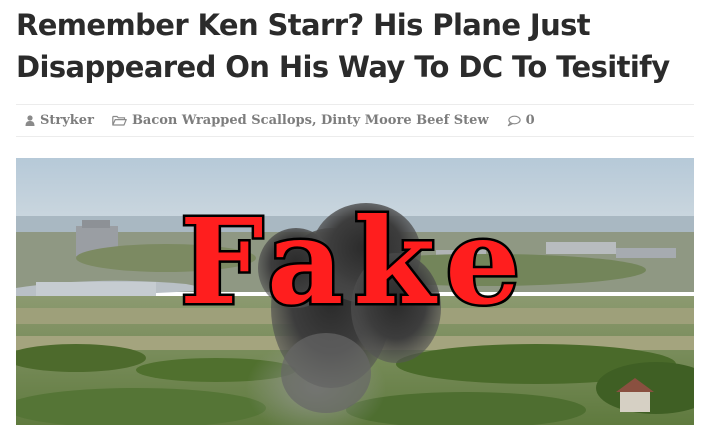 This screenshot has height=425, width=704. What do you see at coordinates (30, 120) in the screenshot?
I see `user-icon` at bounding box center [30, 120].